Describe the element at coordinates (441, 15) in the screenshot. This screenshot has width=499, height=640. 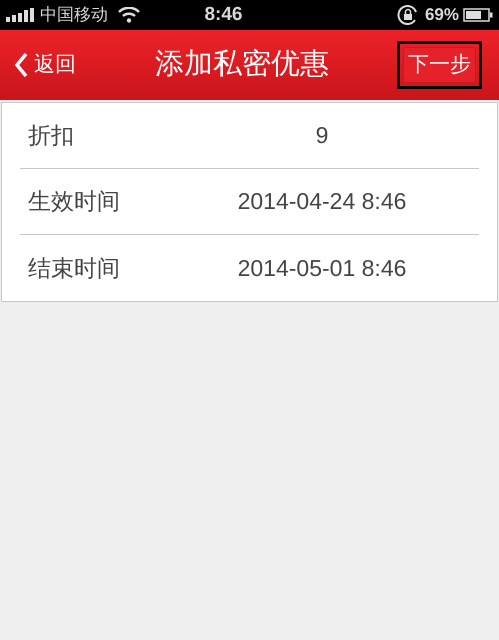
I see `battery-percentage: 69%` at that location.